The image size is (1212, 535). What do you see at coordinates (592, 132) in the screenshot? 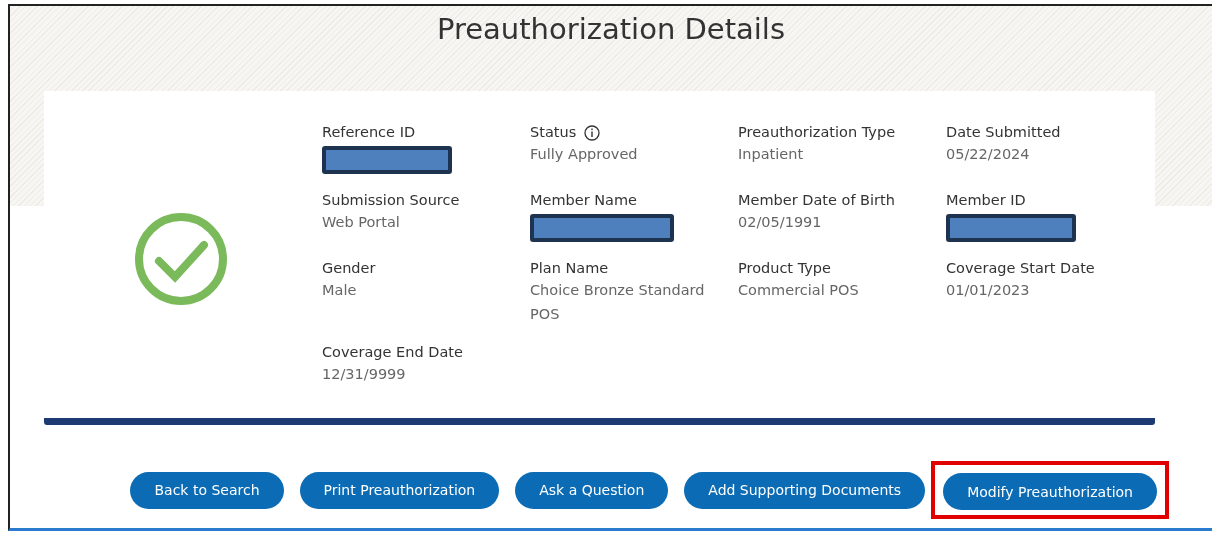
I see `info-icon` at bounding box center [592, 132].